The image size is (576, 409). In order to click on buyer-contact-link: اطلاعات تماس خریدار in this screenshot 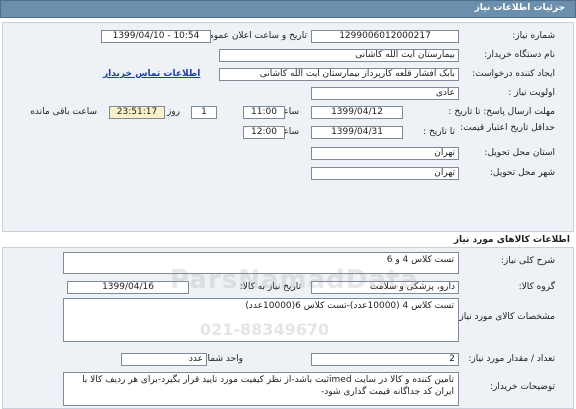, I will do `click(151, 74)`.